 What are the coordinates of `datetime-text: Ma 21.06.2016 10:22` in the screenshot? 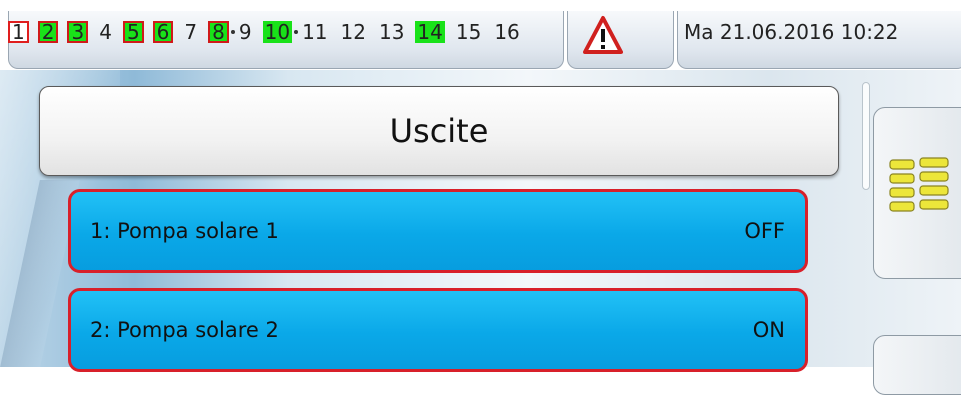 It's located at (791, 32).